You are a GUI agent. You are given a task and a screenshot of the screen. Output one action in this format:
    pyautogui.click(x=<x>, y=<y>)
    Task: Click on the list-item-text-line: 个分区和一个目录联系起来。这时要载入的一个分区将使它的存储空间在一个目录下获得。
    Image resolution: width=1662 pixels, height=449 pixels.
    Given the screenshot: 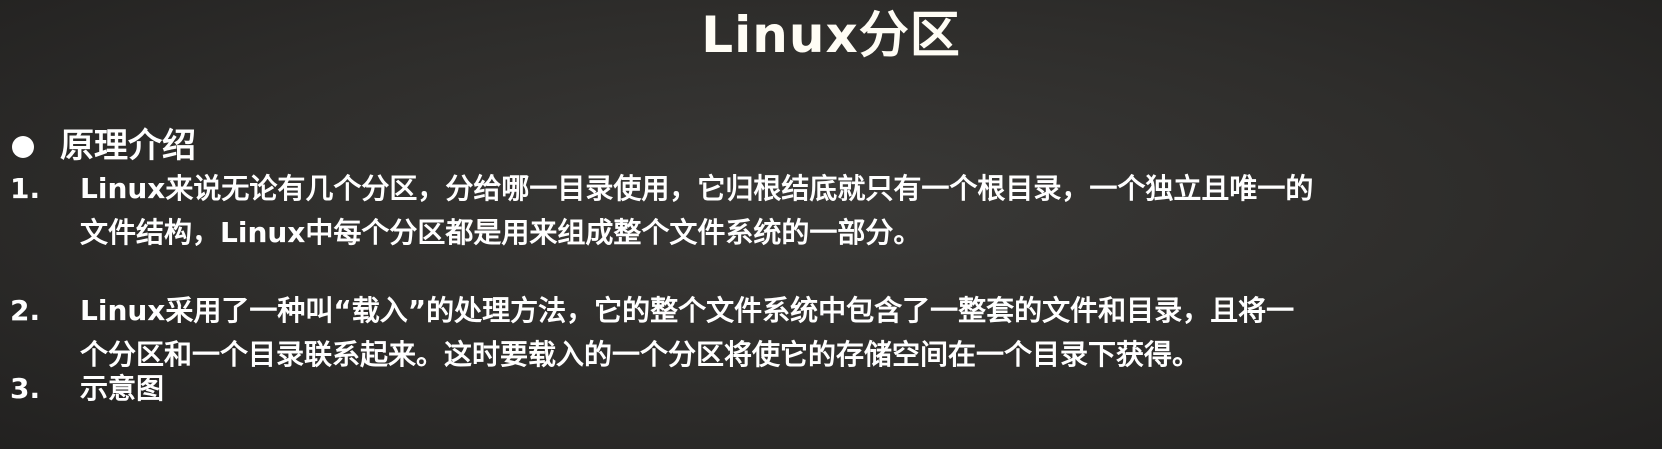 What is the action you would take?
    pyautogui.click(x=640, y=354)
    